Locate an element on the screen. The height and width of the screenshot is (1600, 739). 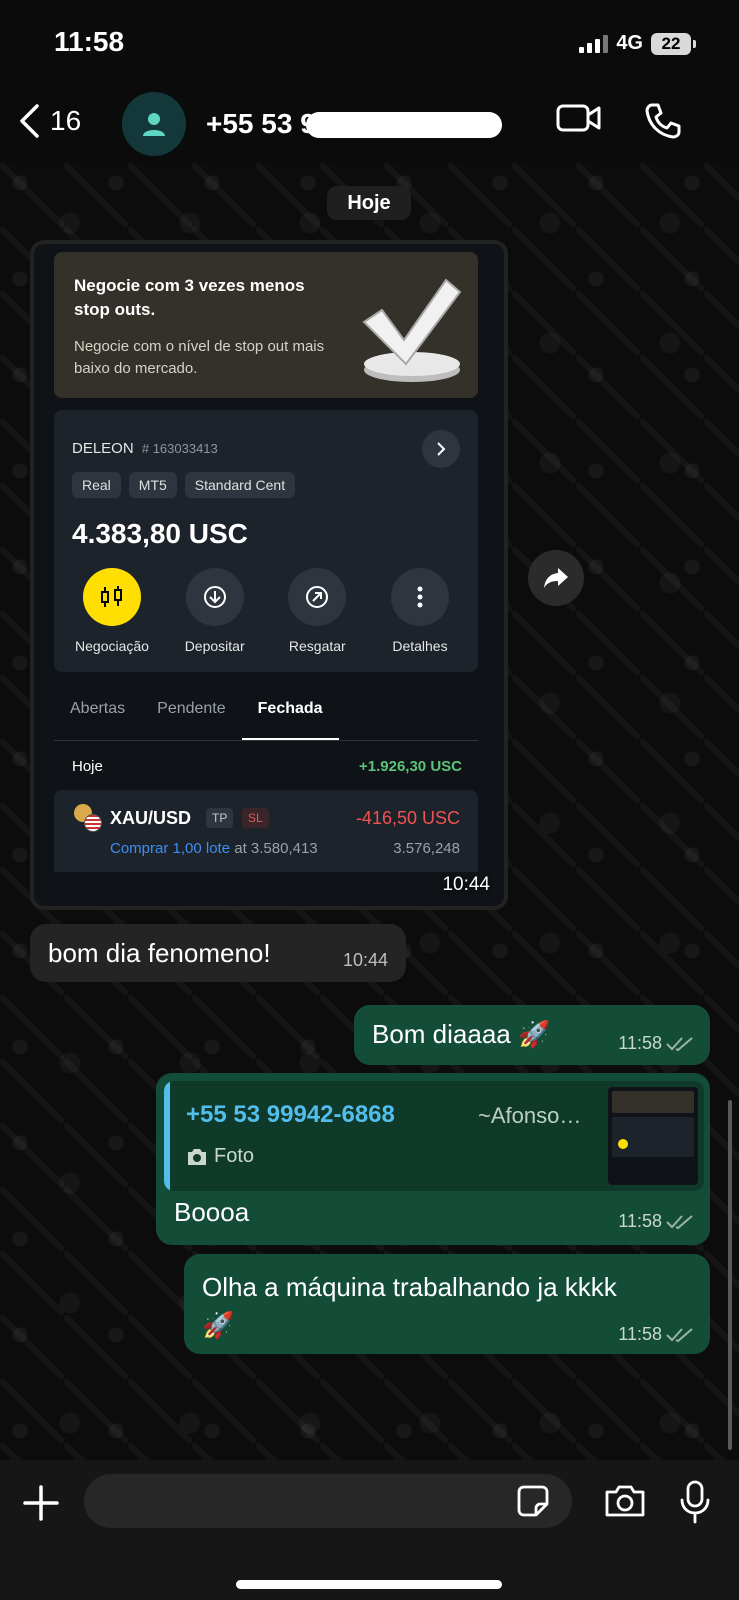
contact-name: +55 53 9 is located at coordinates (261, 124).